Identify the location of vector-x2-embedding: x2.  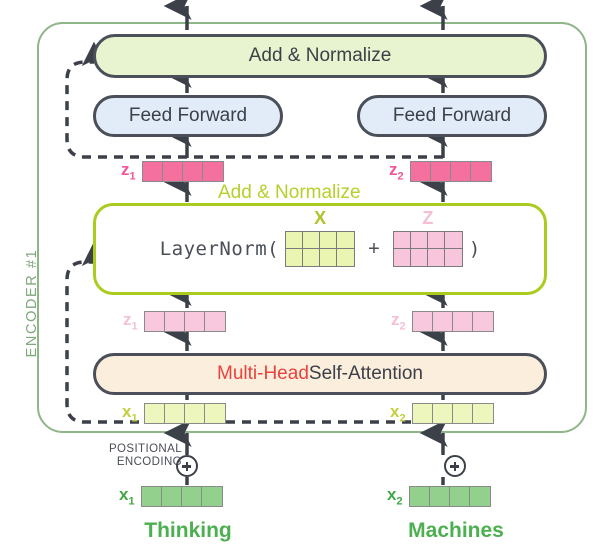
(439, 496).